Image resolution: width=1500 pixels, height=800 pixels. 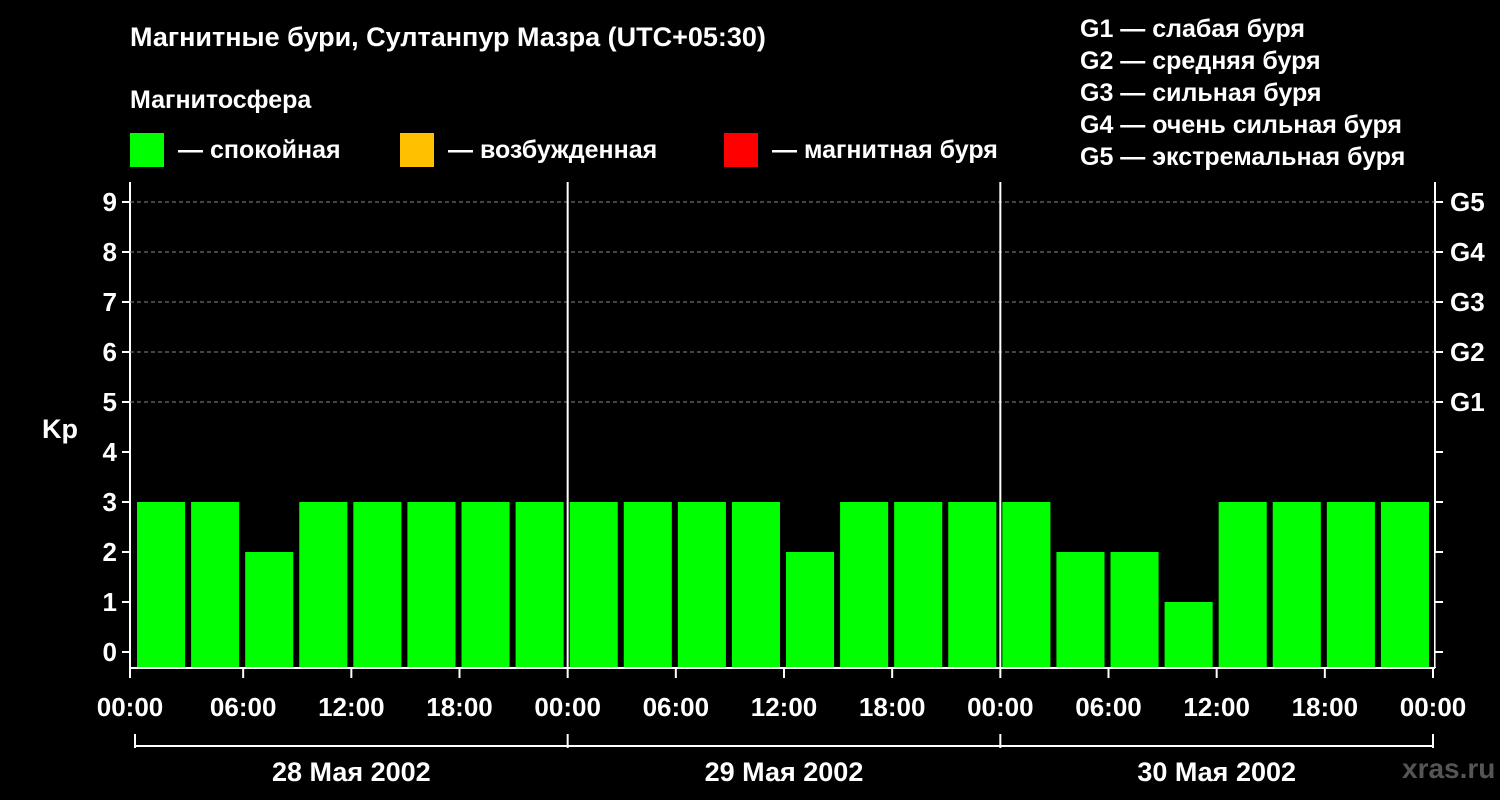 I want to click on y-tick-label: 1, so click(x=110, y=602).